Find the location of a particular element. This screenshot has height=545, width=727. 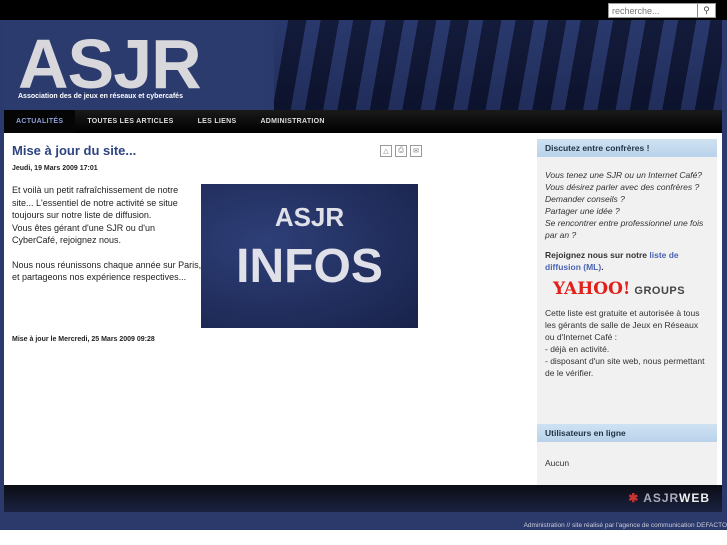

search-icon: ⚲ is located at coordinates (706, 10).